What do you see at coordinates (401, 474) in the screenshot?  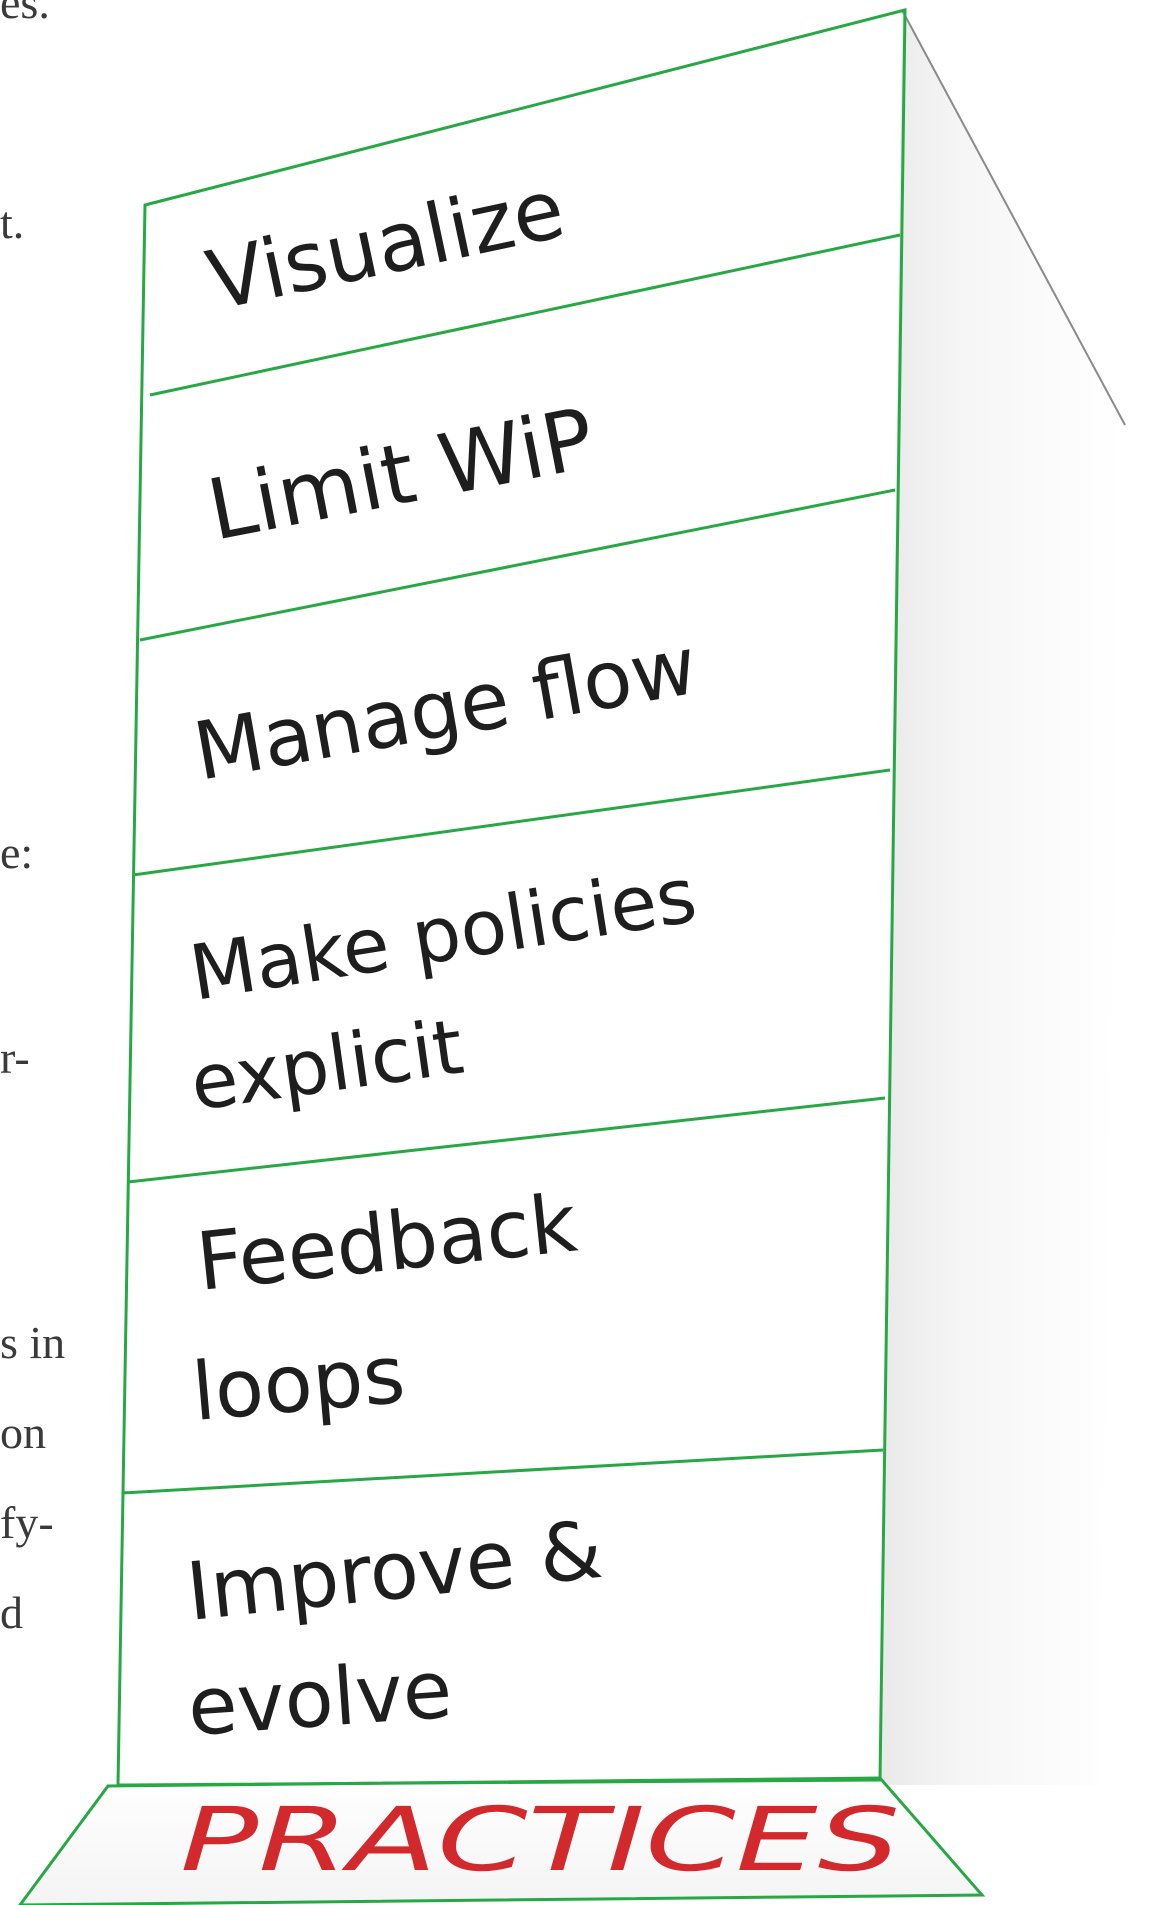 I see `block-label: Limit WiP` at bounding box center [401, 474].